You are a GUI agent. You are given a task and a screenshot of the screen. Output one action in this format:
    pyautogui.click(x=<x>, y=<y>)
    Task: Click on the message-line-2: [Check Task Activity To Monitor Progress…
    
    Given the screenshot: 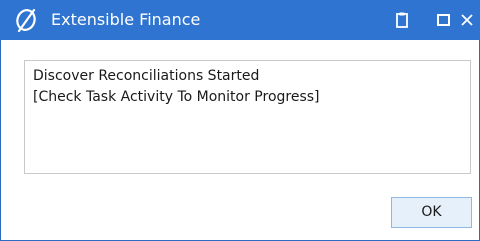 What is the action you would take?
    pyautogui.click(x=176, y=97)
    